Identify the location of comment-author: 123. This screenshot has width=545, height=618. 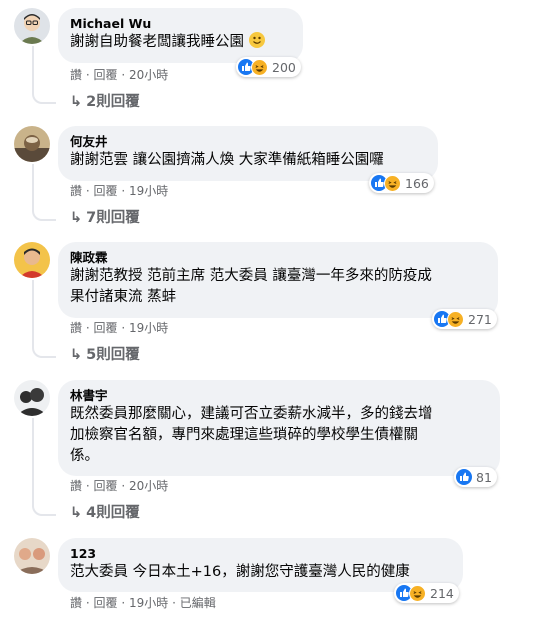
(260, 554).